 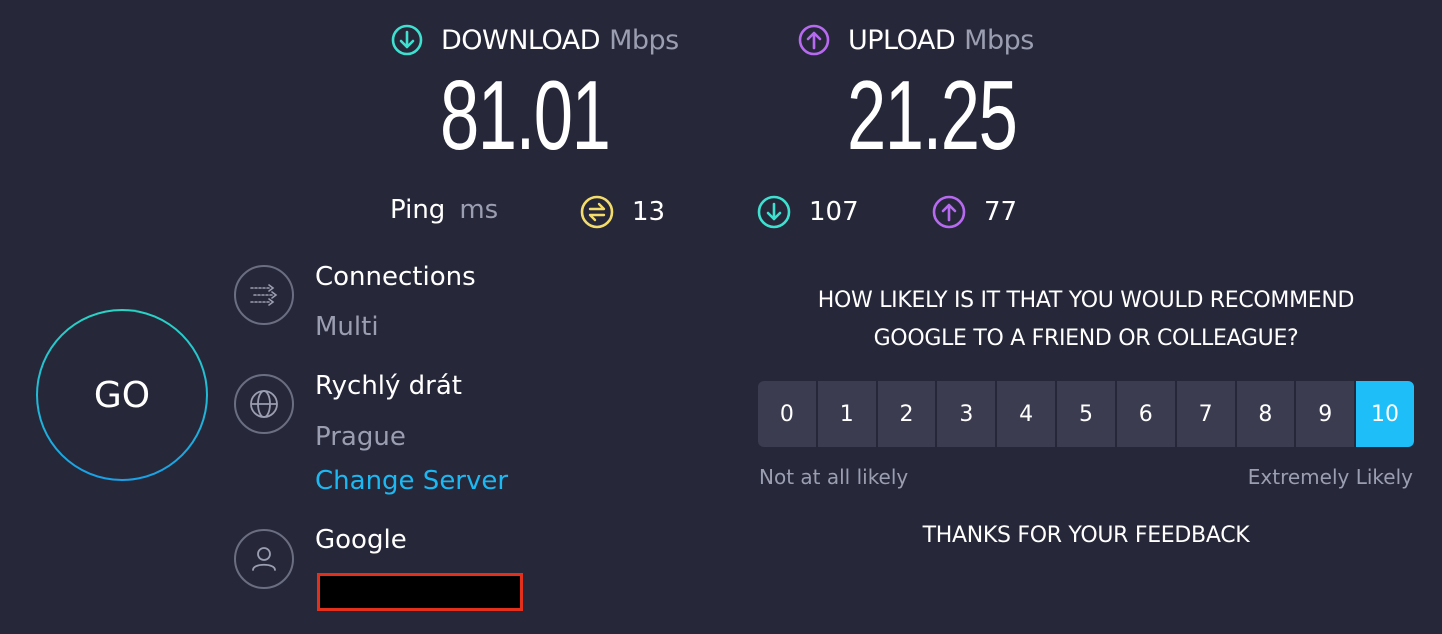 I want to click on thanks-message: THANKS FOR YOUR FEEDBACK, so click(x=1086, y=535).